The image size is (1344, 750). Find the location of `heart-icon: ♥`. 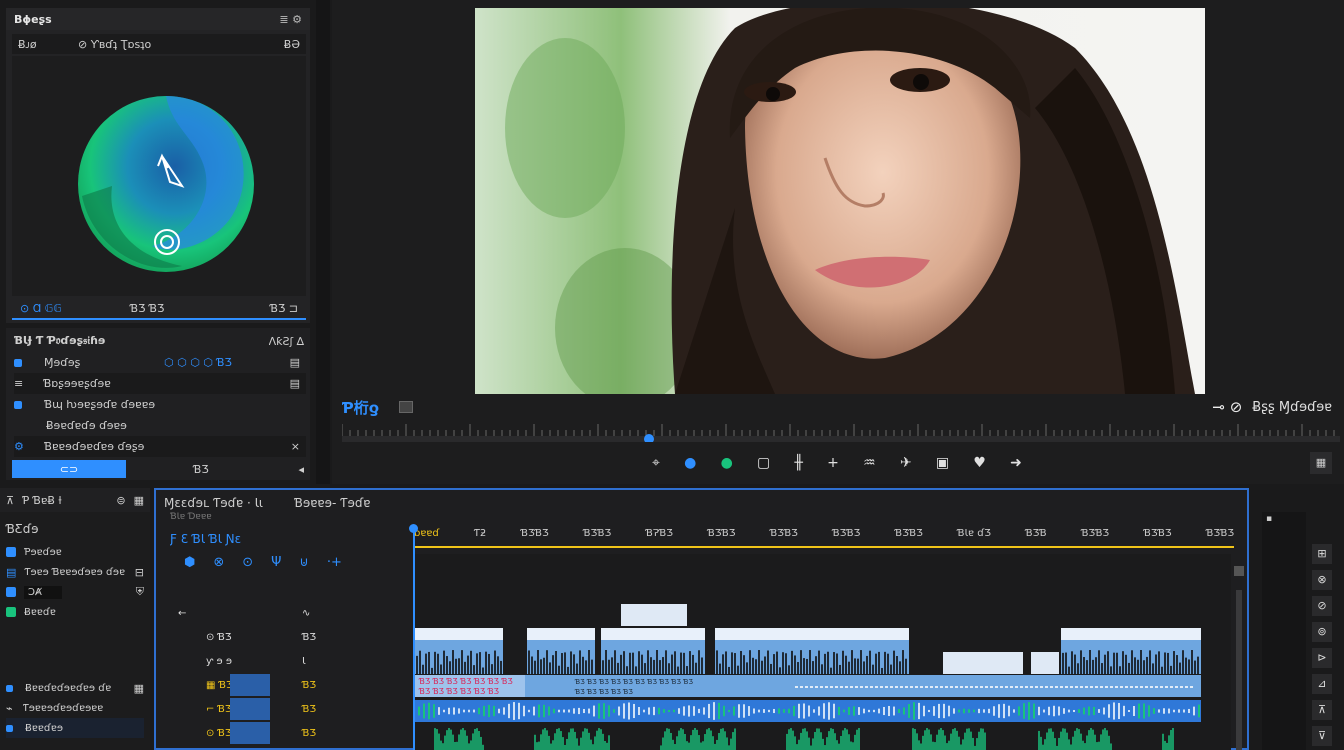

heart-icon: ♥ is located at coordinates (979, 463).